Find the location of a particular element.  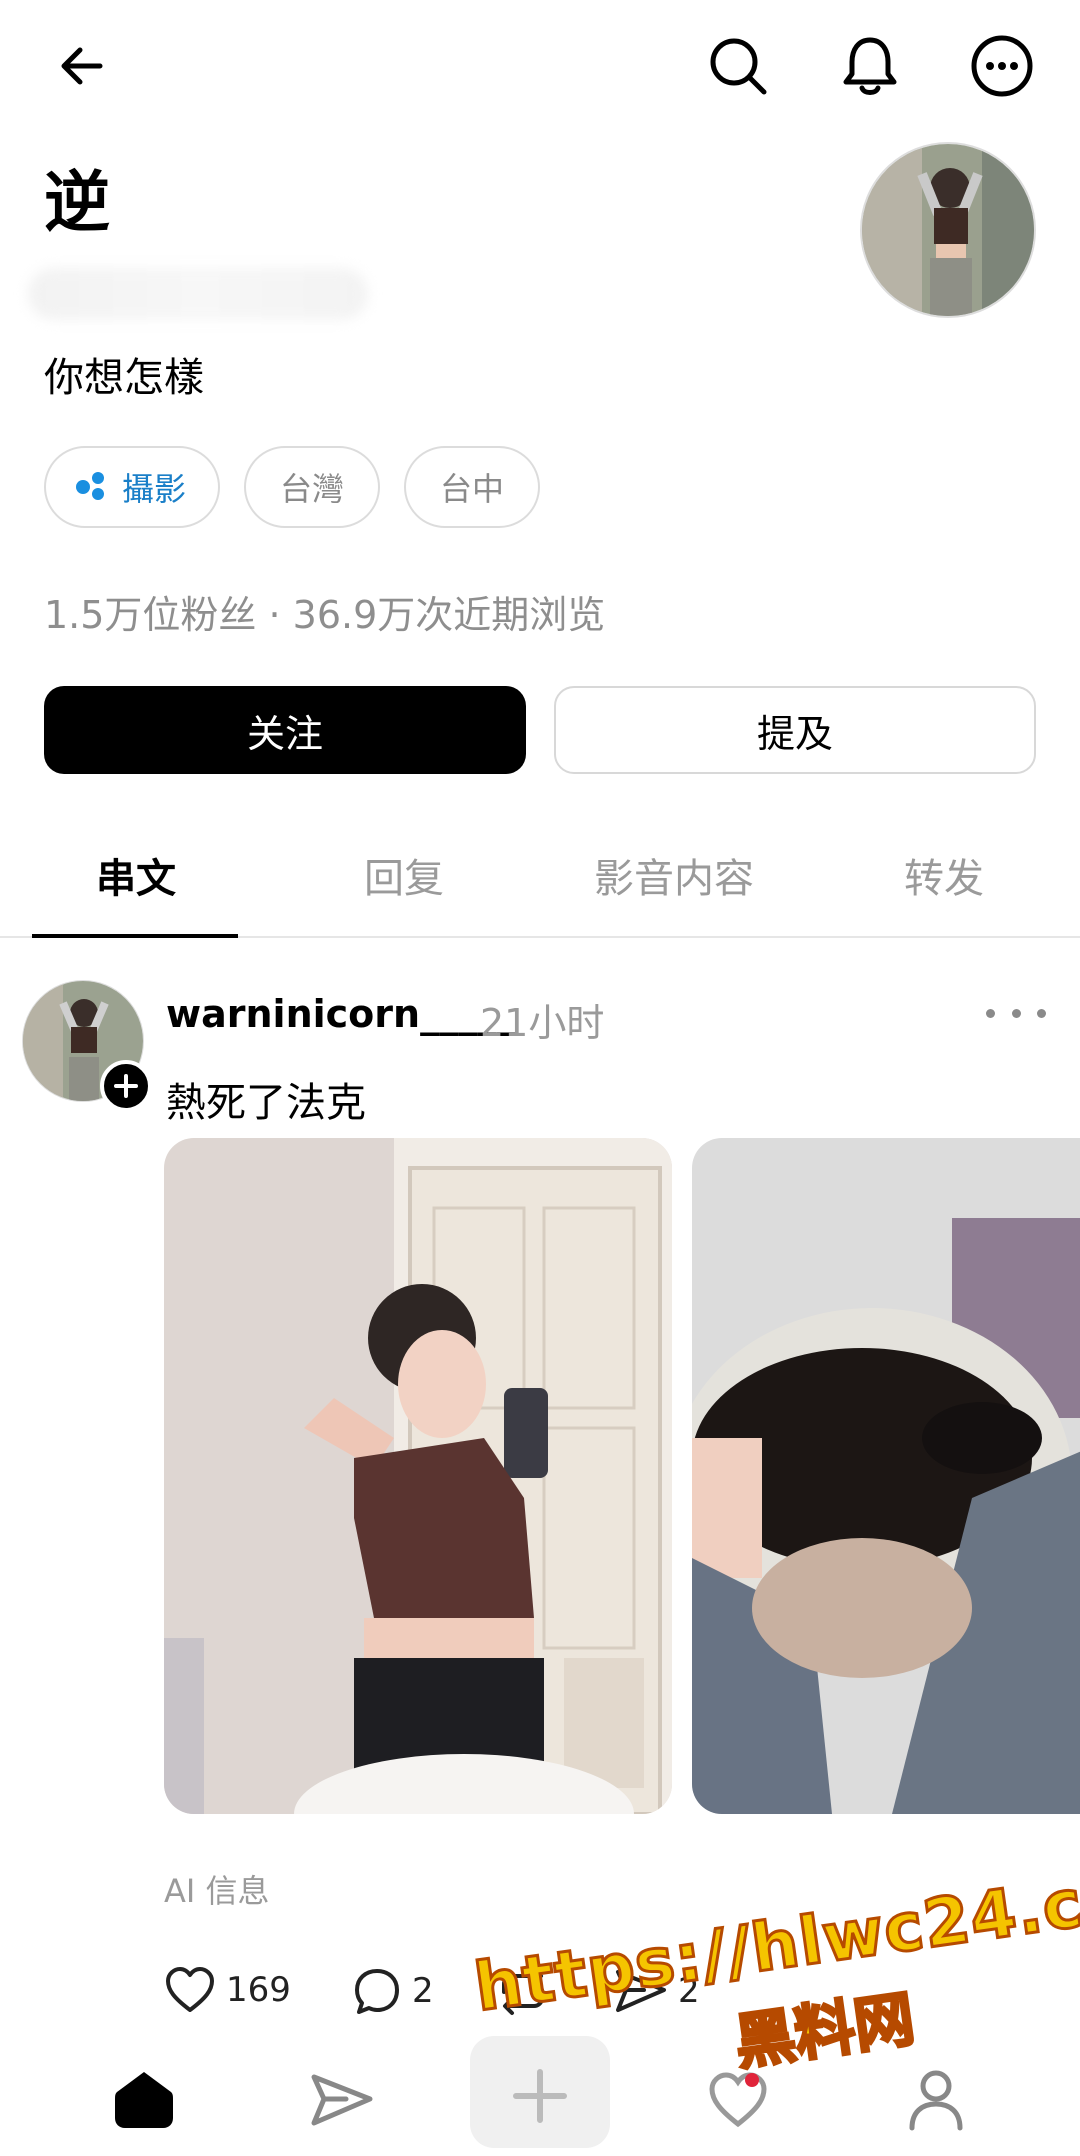

post-text: 熱死了法克 is located at coordinates (266, 1103).